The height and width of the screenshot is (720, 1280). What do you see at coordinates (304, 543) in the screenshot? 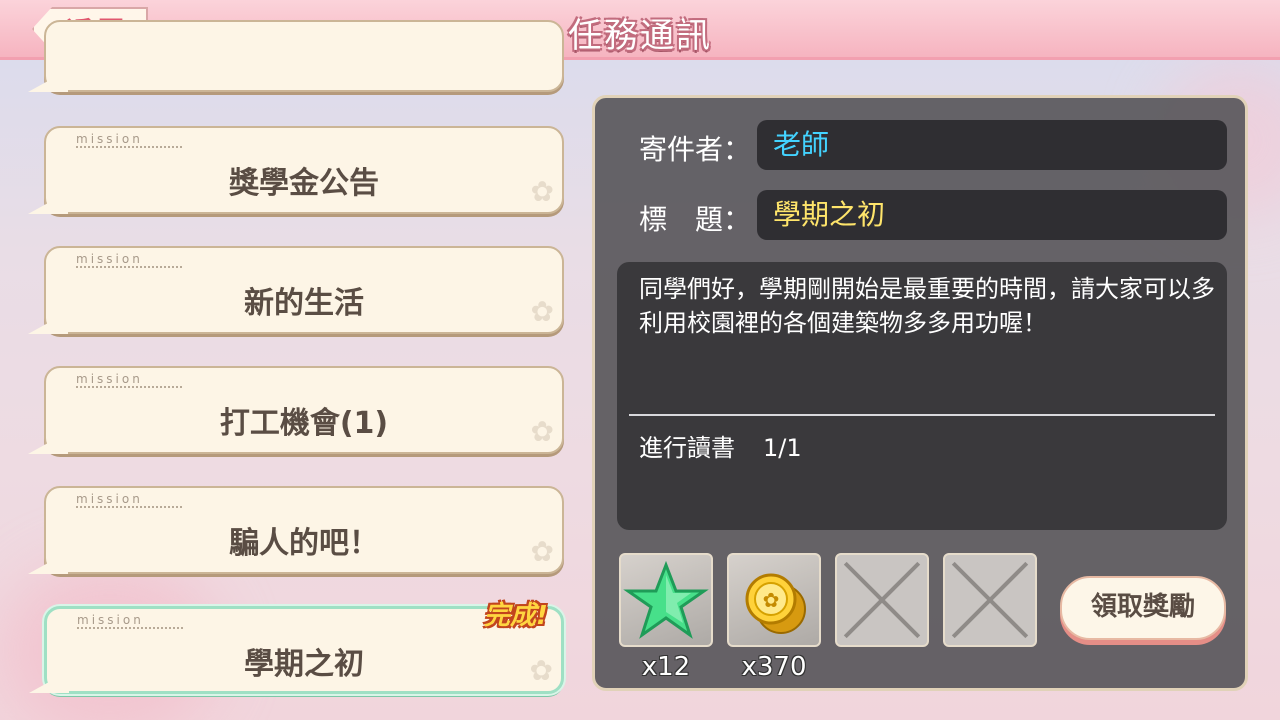
I see `mission-name: 騙人的吧！` at bounding box center [304, 543].